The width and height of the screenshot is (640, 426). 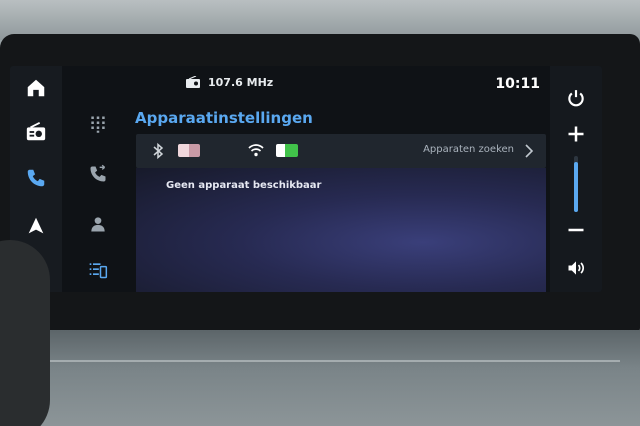 What do you see at coordinates (287, 150) in the screenshot?
I see `wifi-toggle` at bounding box center [287, 150].